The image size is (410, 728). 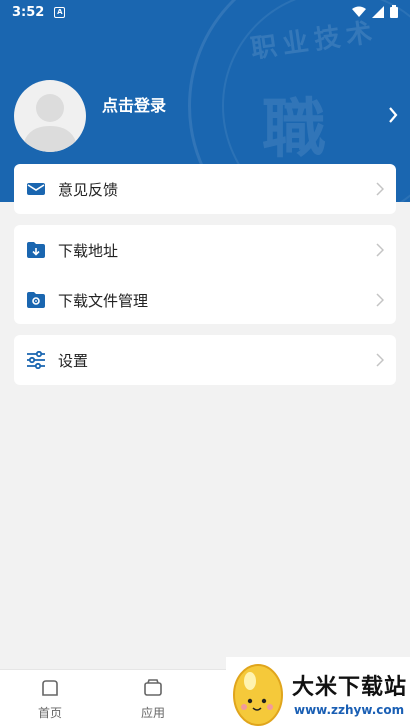 What do you see at coordinates (205, 300) in the screenshot?
I see `menu-item-download-manager: 下载文件管理` at bounding box center [205, 300].